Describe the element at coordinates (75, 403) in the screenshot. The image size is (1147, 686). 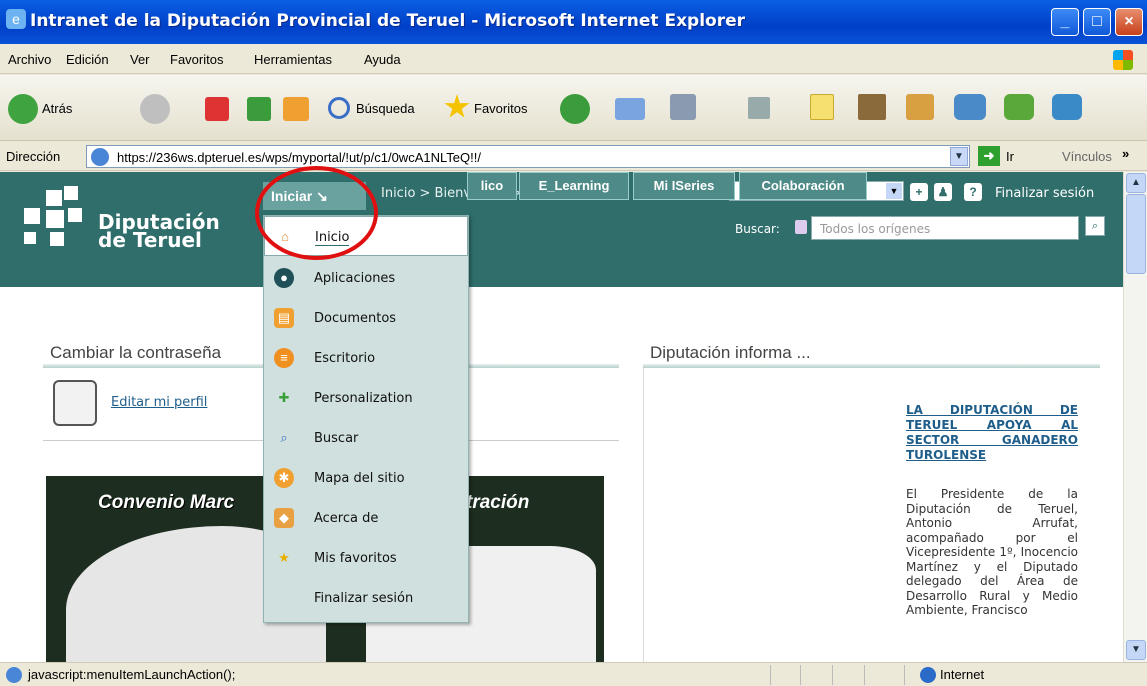
I see `profile-badge-icon` at that location.